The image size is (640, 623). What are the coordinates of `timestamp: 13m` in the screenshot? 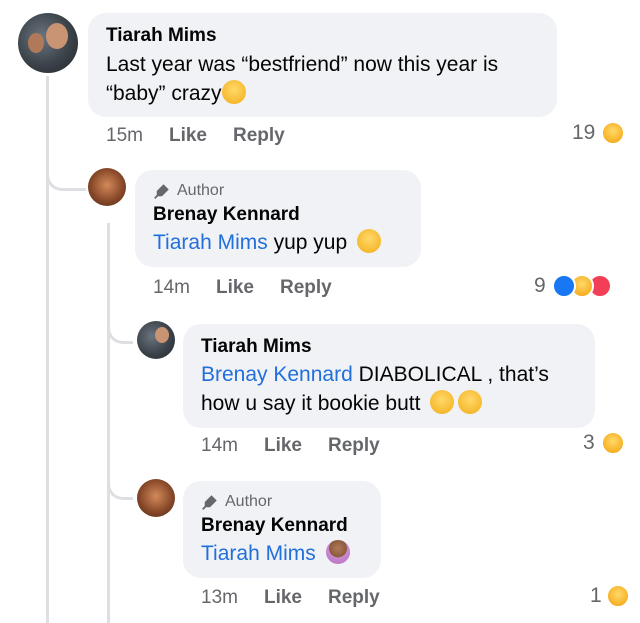 It's located at (219, 598).